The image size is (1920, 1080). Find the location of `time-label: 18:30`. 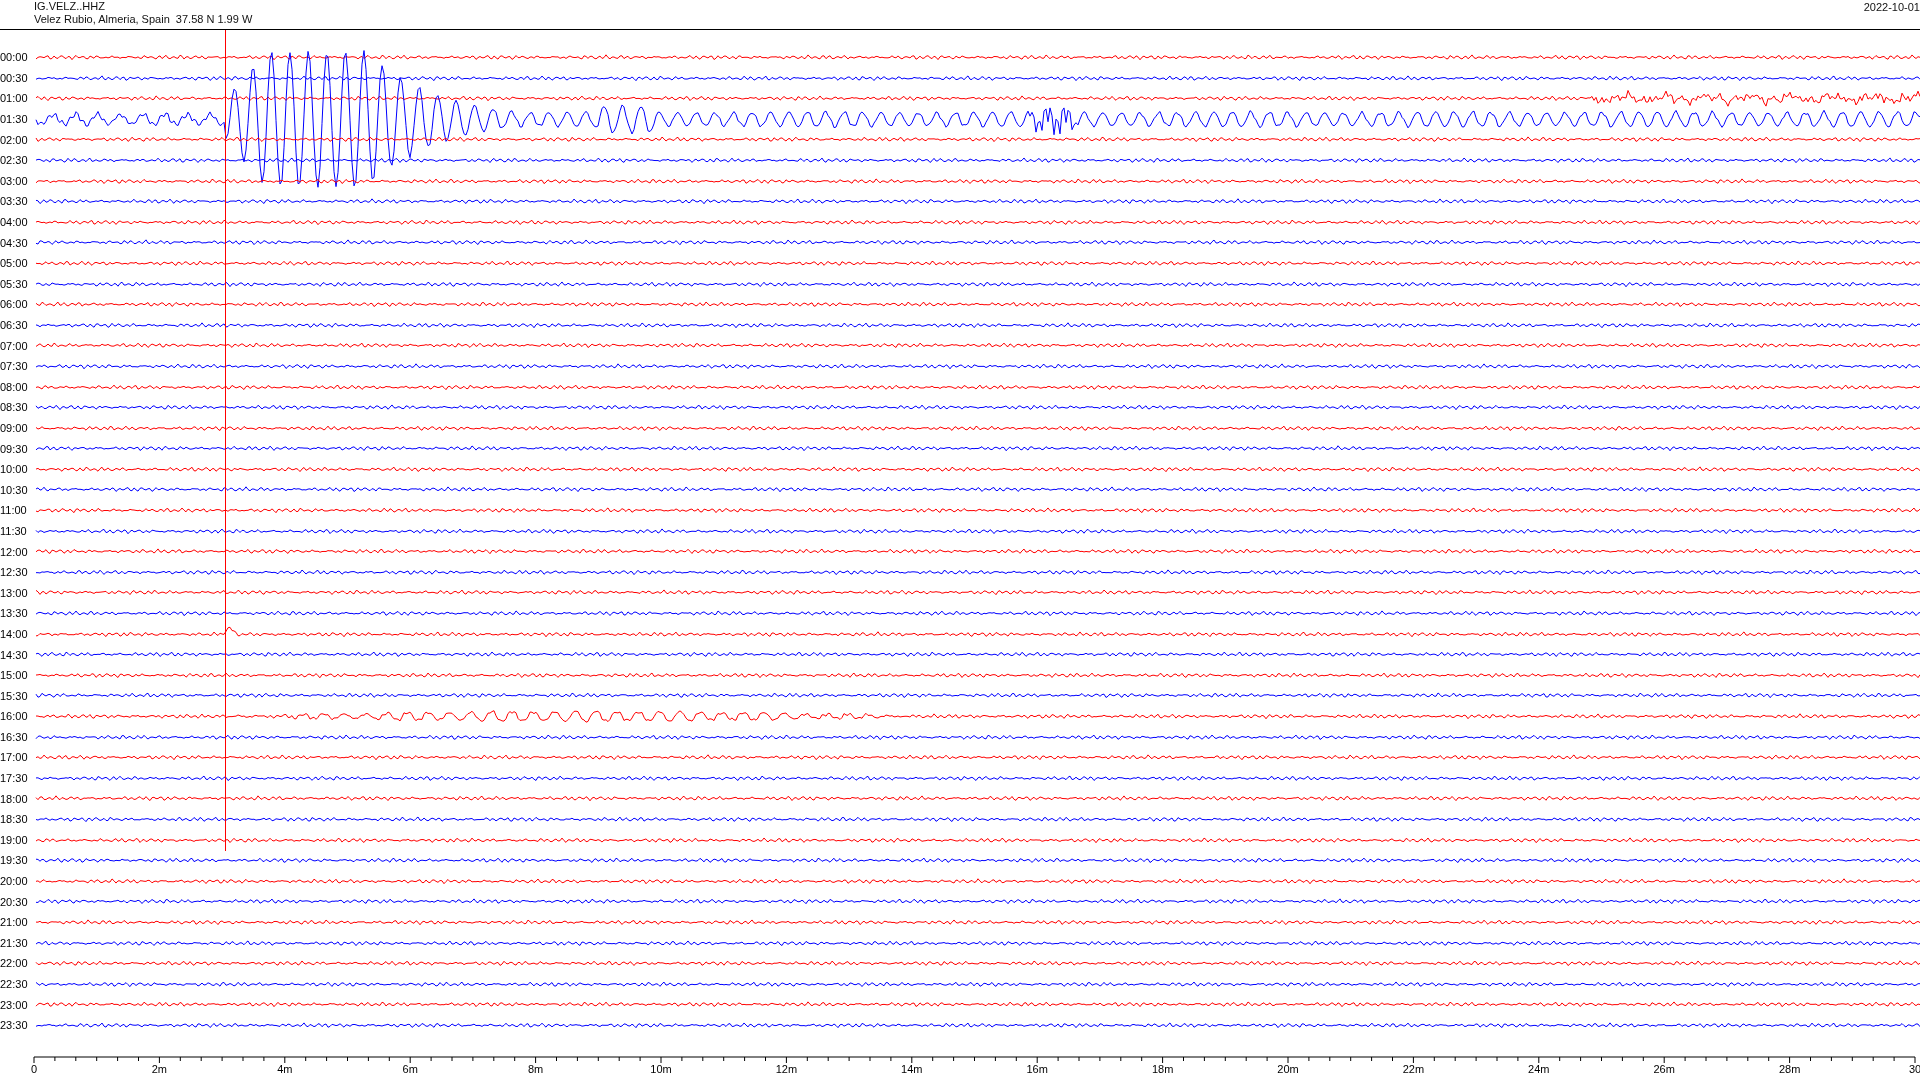

time-label: 18:30 is located at coordinates (14, 819).